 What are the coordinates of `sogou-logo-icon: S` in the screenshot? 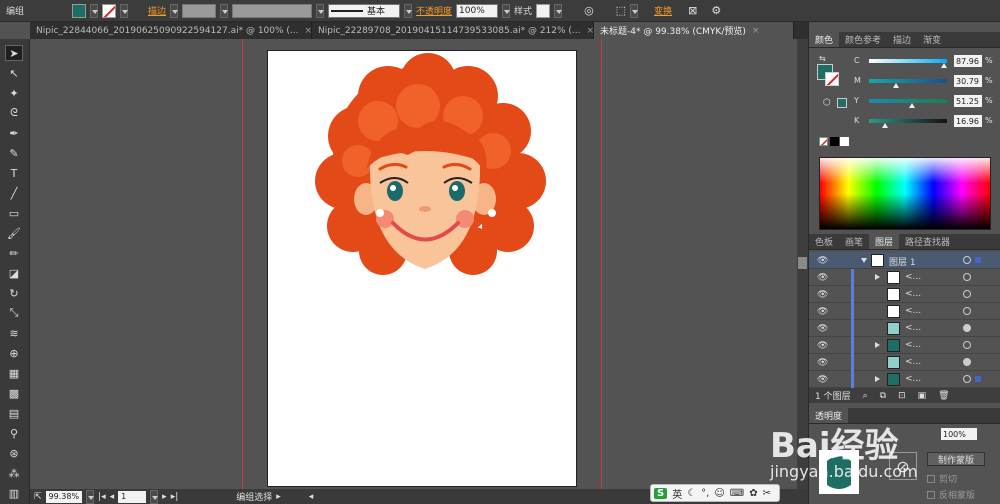 It's located at (661, 493).